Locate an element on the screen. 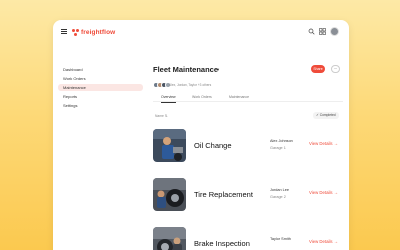 The image size is (400, 250). logo: freightflow is located at coordinates (93, 32).